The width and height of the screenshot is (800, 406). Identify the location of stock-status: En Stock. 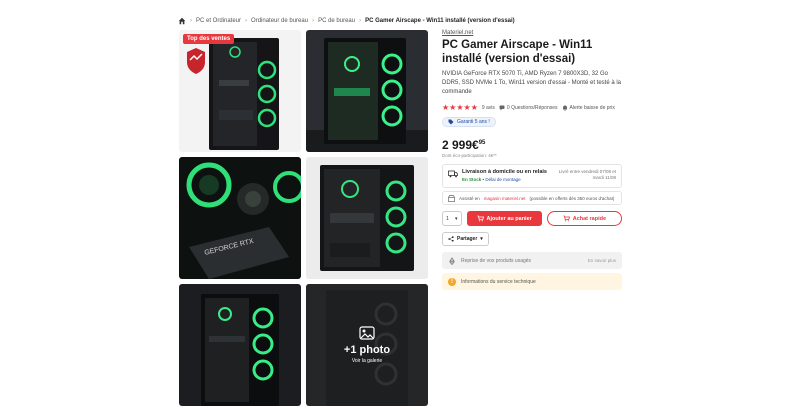
(472, 179).